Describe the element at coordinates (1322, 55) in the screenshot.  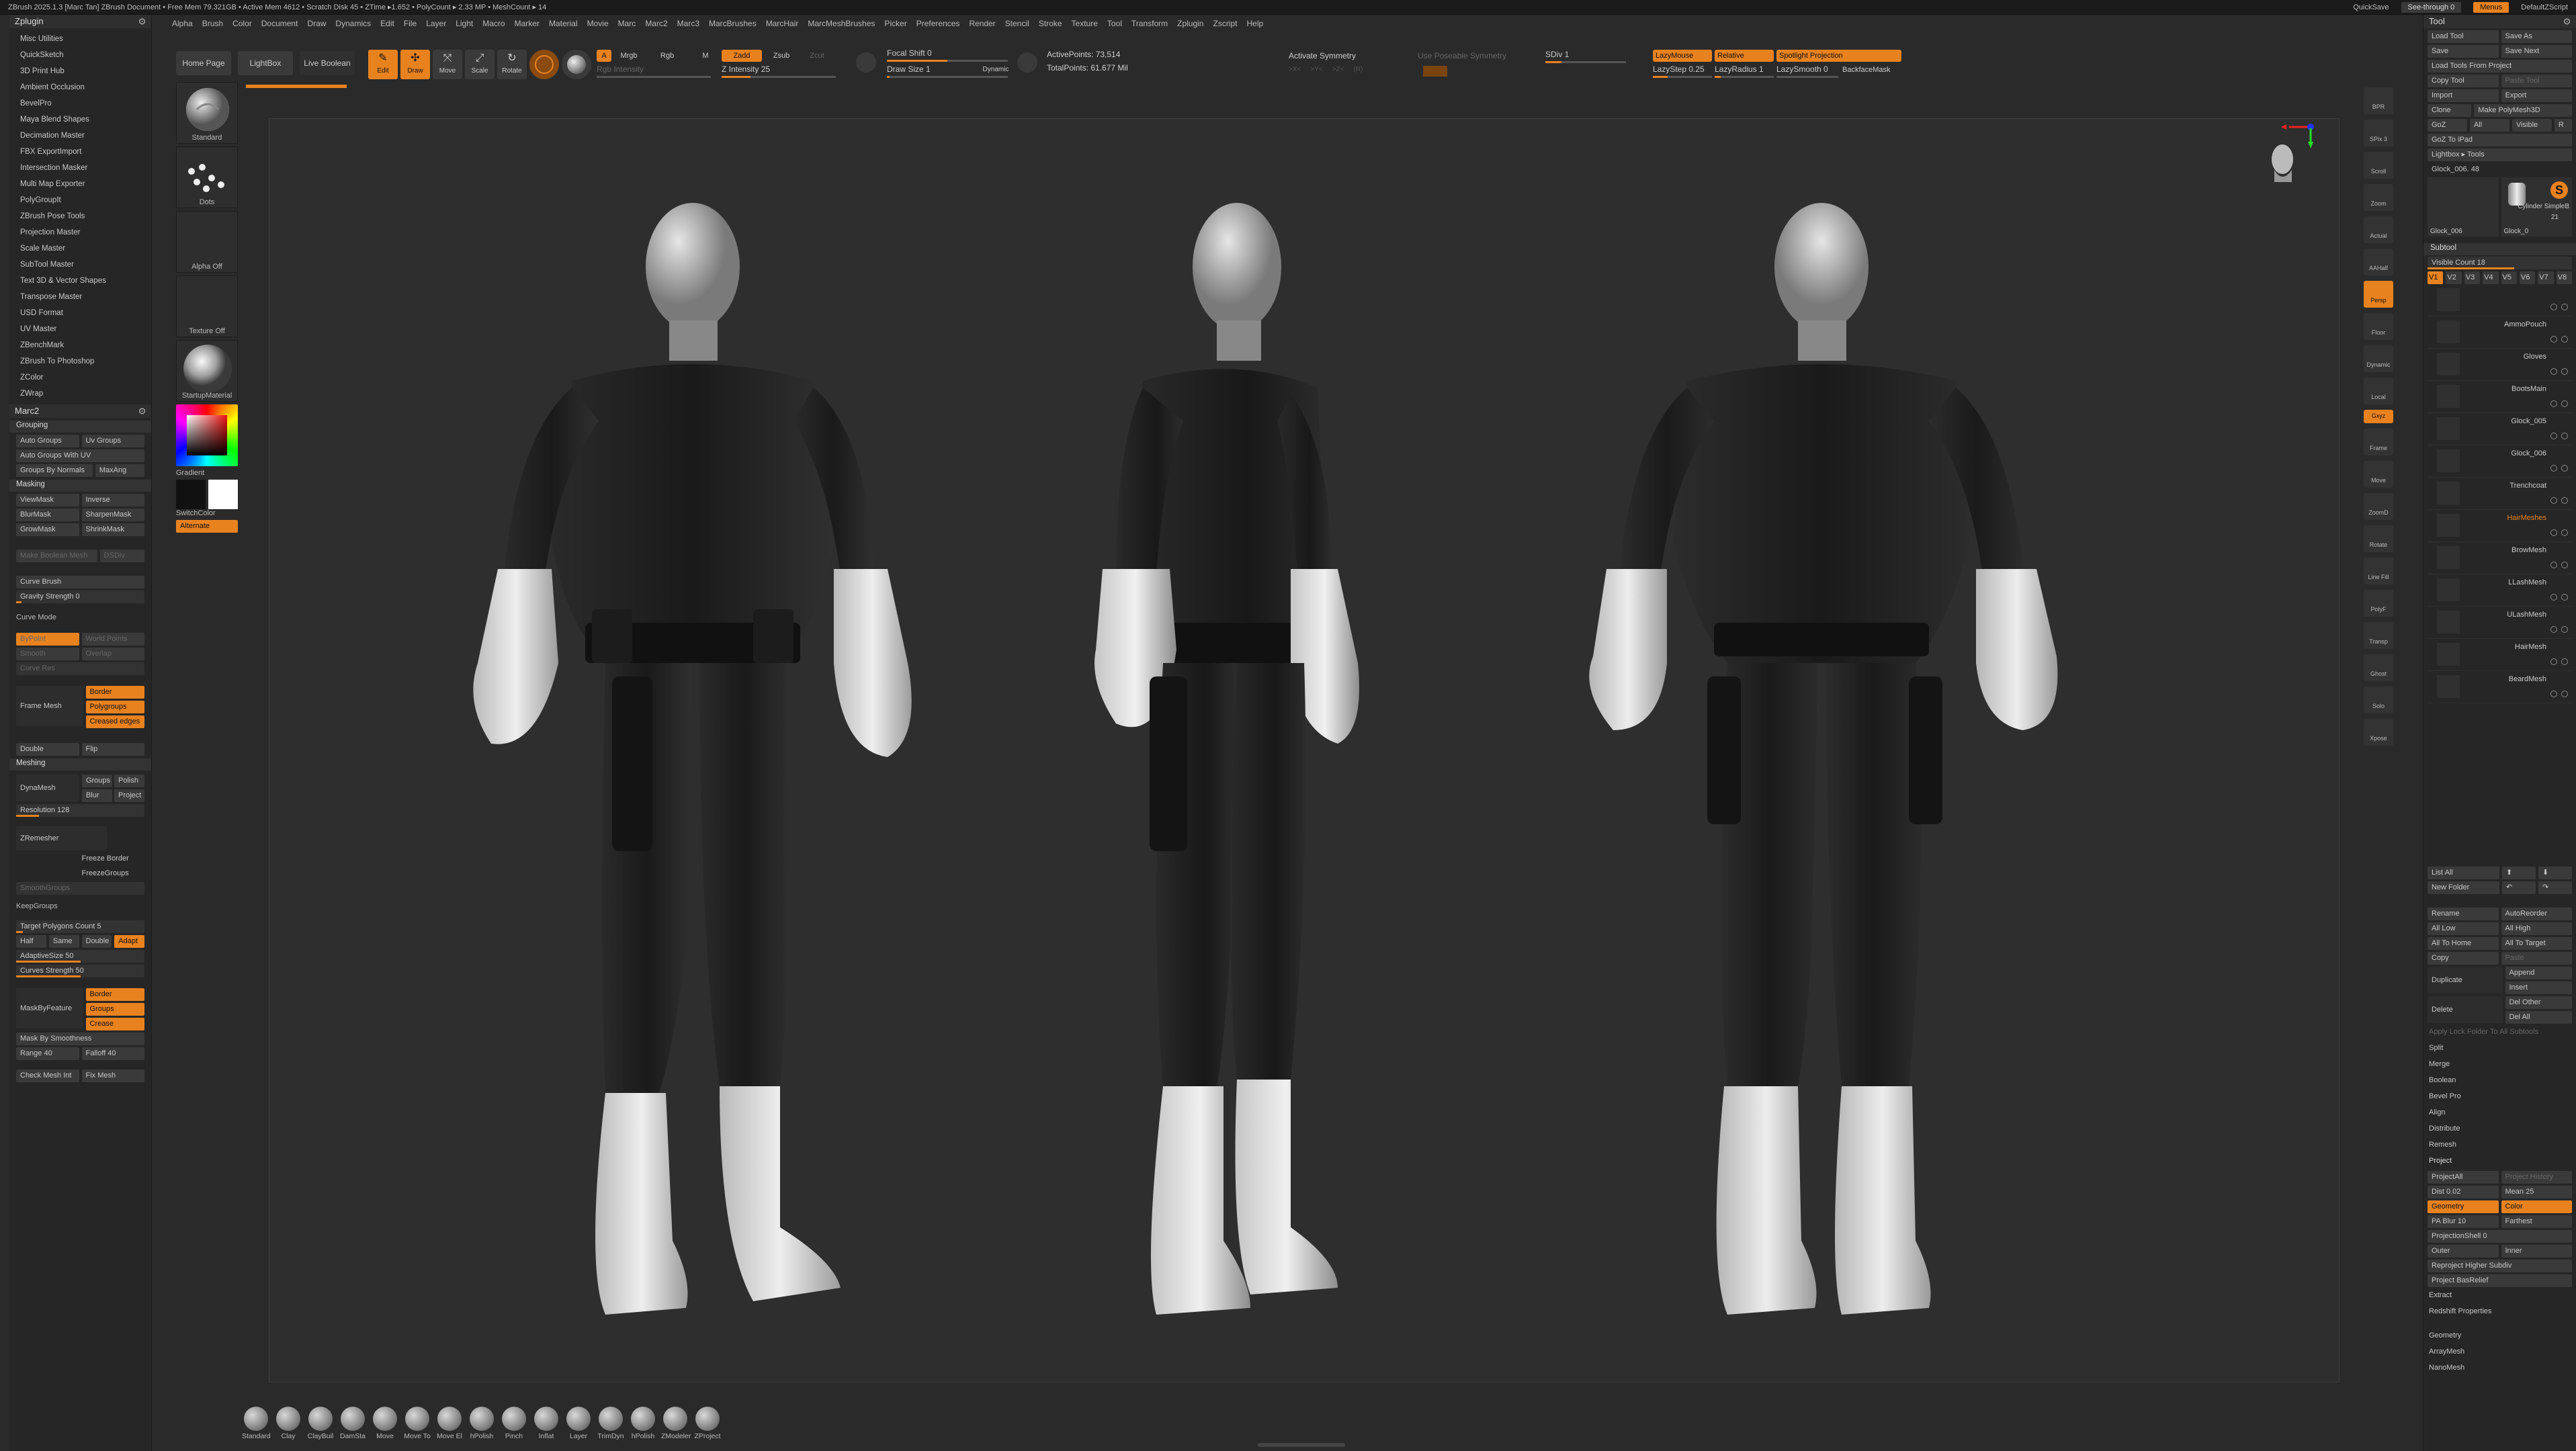
I see `activate-symmetry-button: Activate Symmetry` at that location.